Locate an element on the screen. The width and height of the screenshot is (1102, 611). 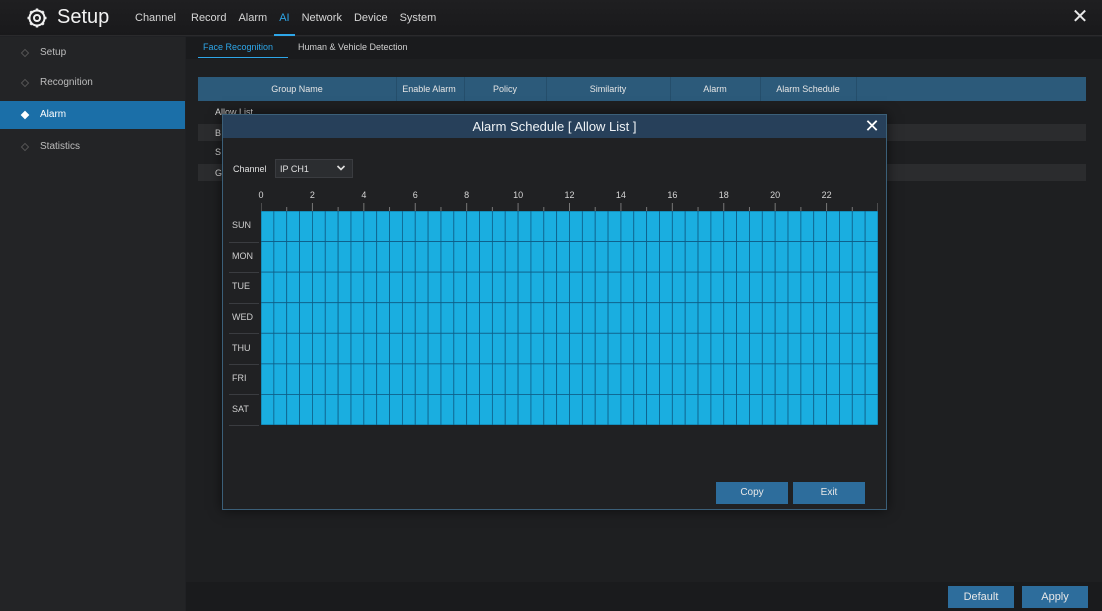
close-icon: ✕ is located at coordinates (1080, 17).